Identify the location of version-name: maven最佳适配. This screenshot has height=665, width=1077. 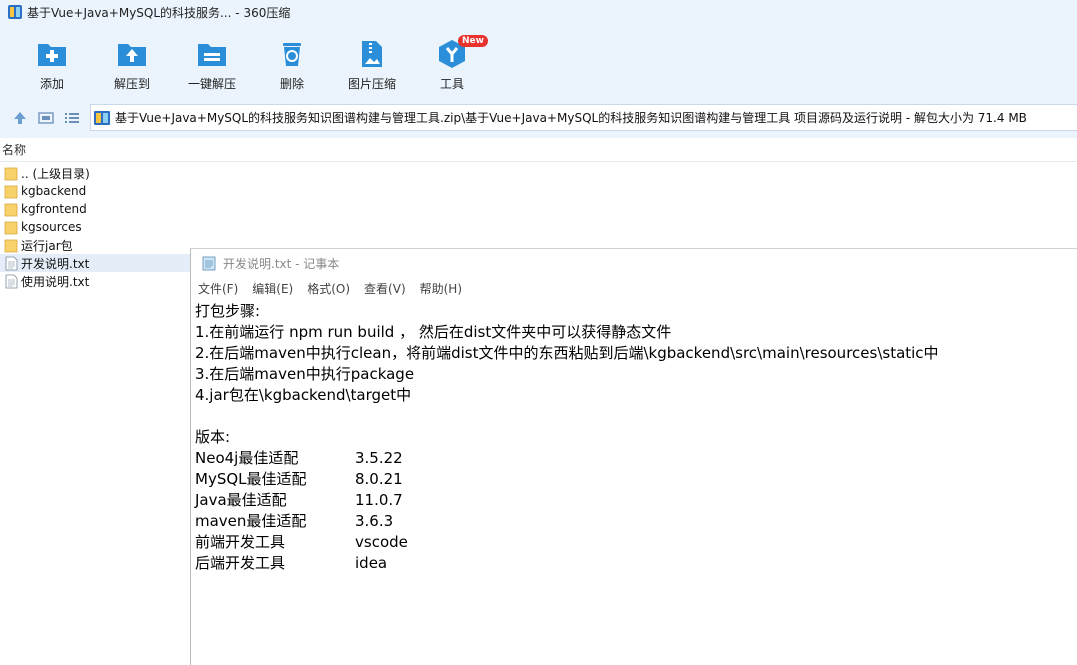
(251, 521).